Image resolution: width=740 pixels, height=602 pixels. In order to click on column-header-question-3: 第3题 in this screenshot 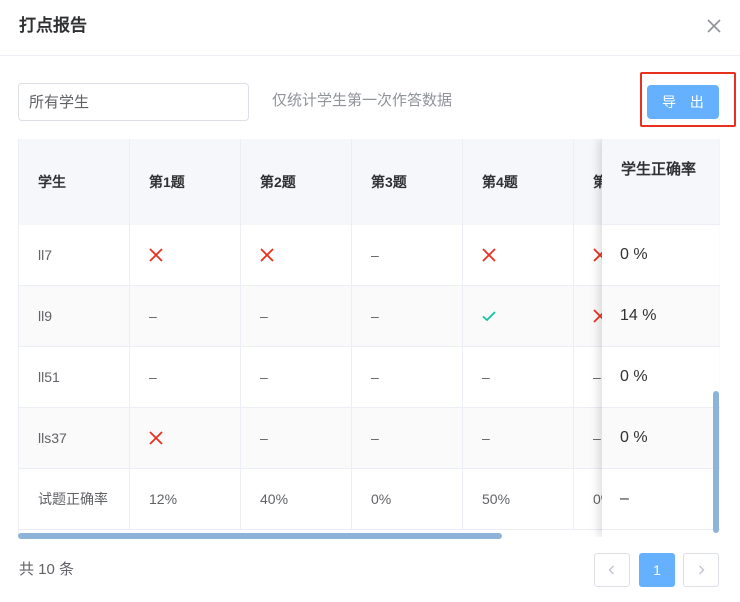, I will do `click(407, 182)`.